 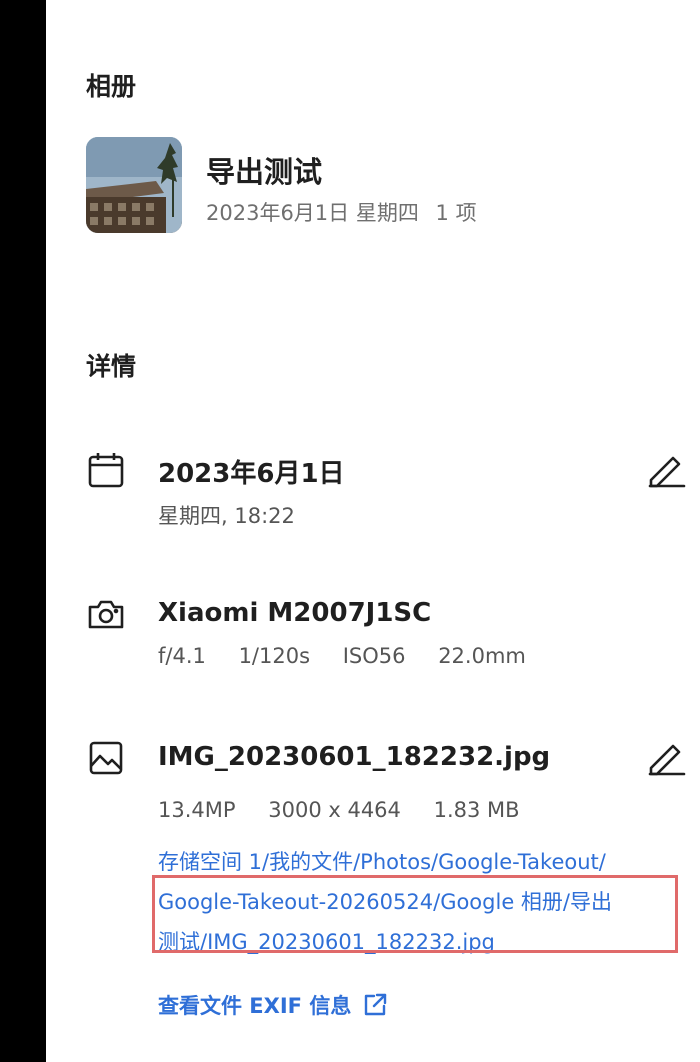 What do you see at coordinates (482, 656) in the screenshot?
I see `focal-length-value: 22.0mm` at bounding box center [482, 656].